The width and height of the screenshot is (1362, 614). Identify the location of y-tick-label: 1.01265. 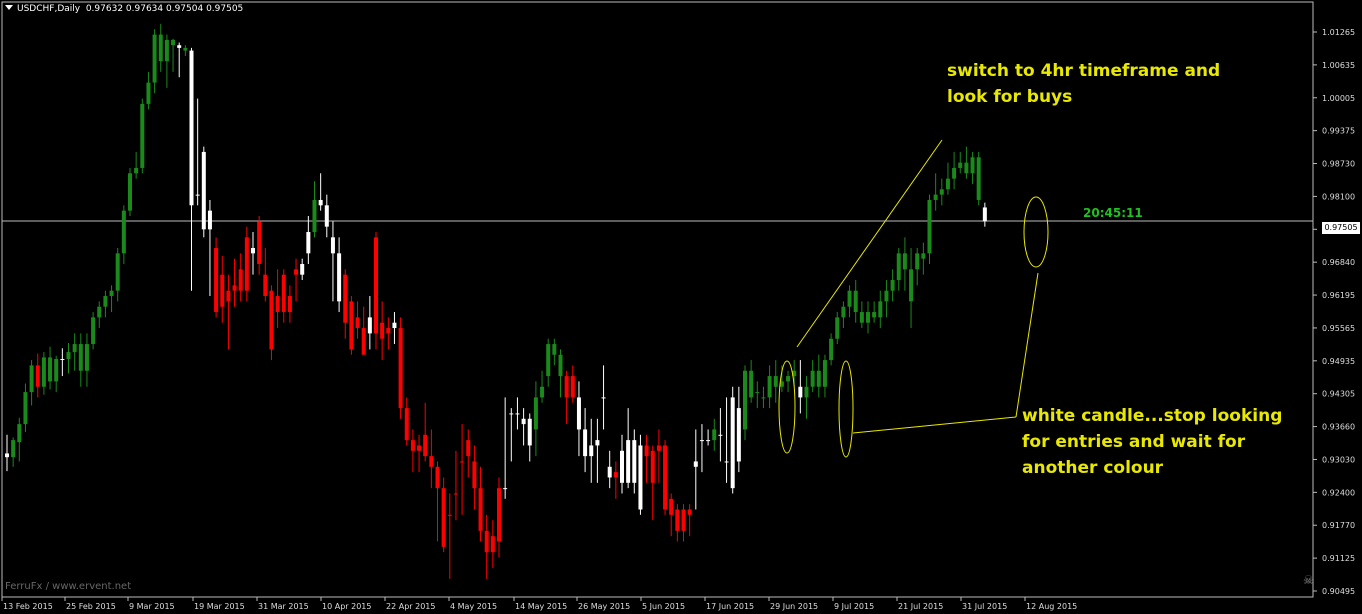
(1338, 32).